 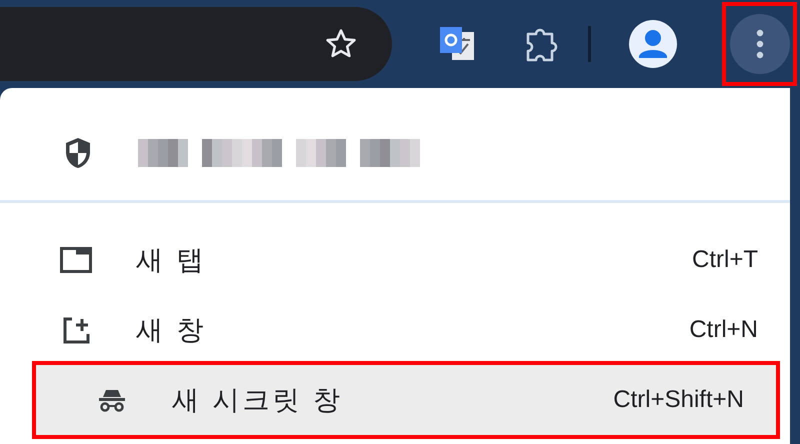 I want to click on menu-icon, so click(x=760, y=44).